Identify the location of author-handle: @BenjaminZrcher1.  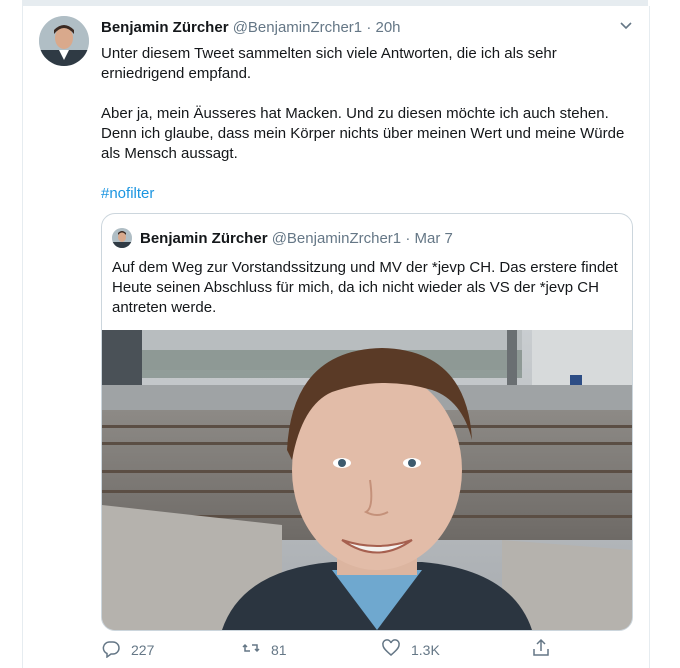
(297, 27).